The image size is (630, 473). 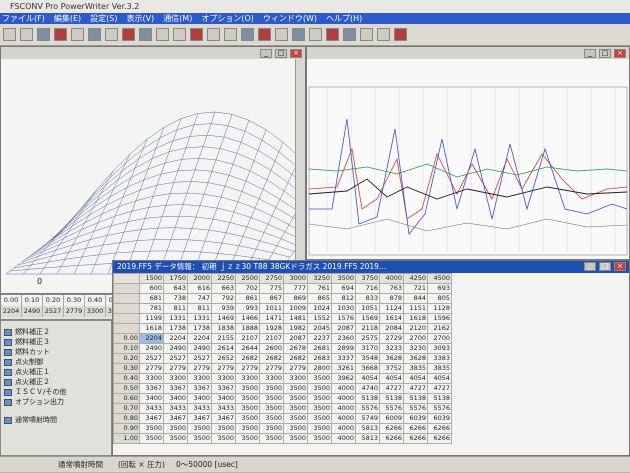 What do you see at coordinates (126, 388) in the screenshot?
I see `load-header-cell: 0.50` at bounding box center [126, 388].